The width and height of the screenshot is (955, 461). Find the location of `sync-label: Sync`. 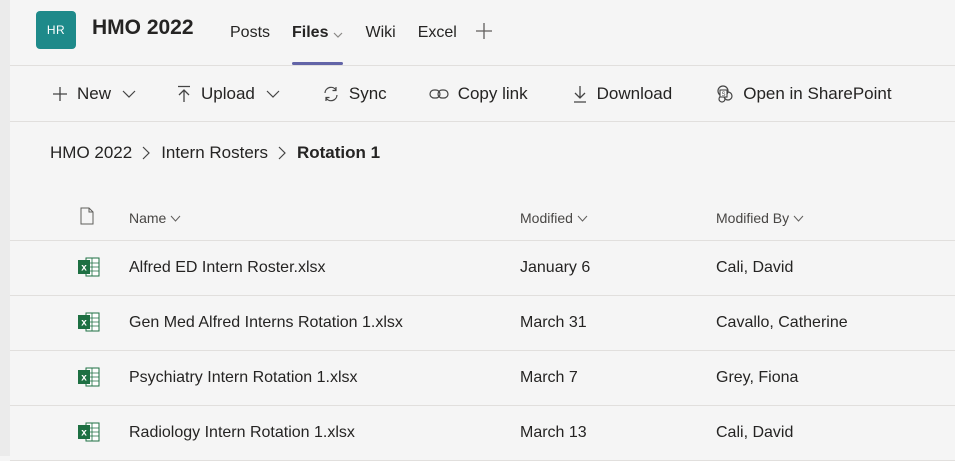

sync-label: Sync is located at coordinates (367, 93).